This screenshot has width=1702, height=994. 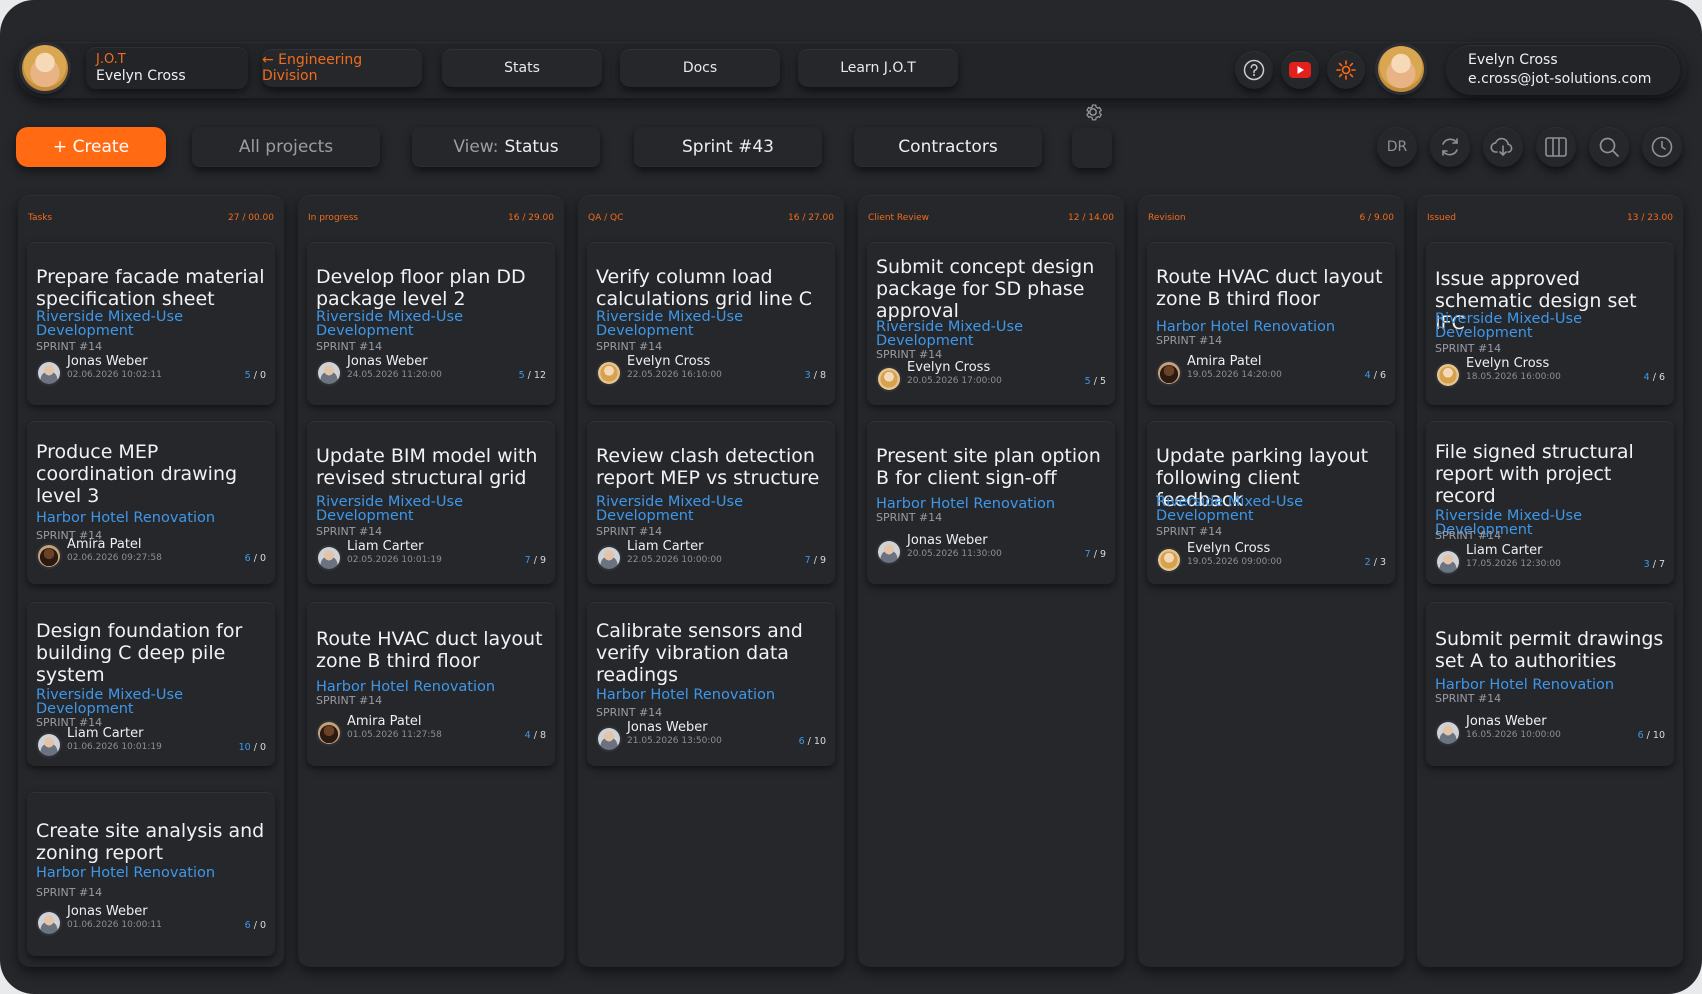 I want to click on assignee-name: Evelyn Cross, so click(x=1508, y=363).